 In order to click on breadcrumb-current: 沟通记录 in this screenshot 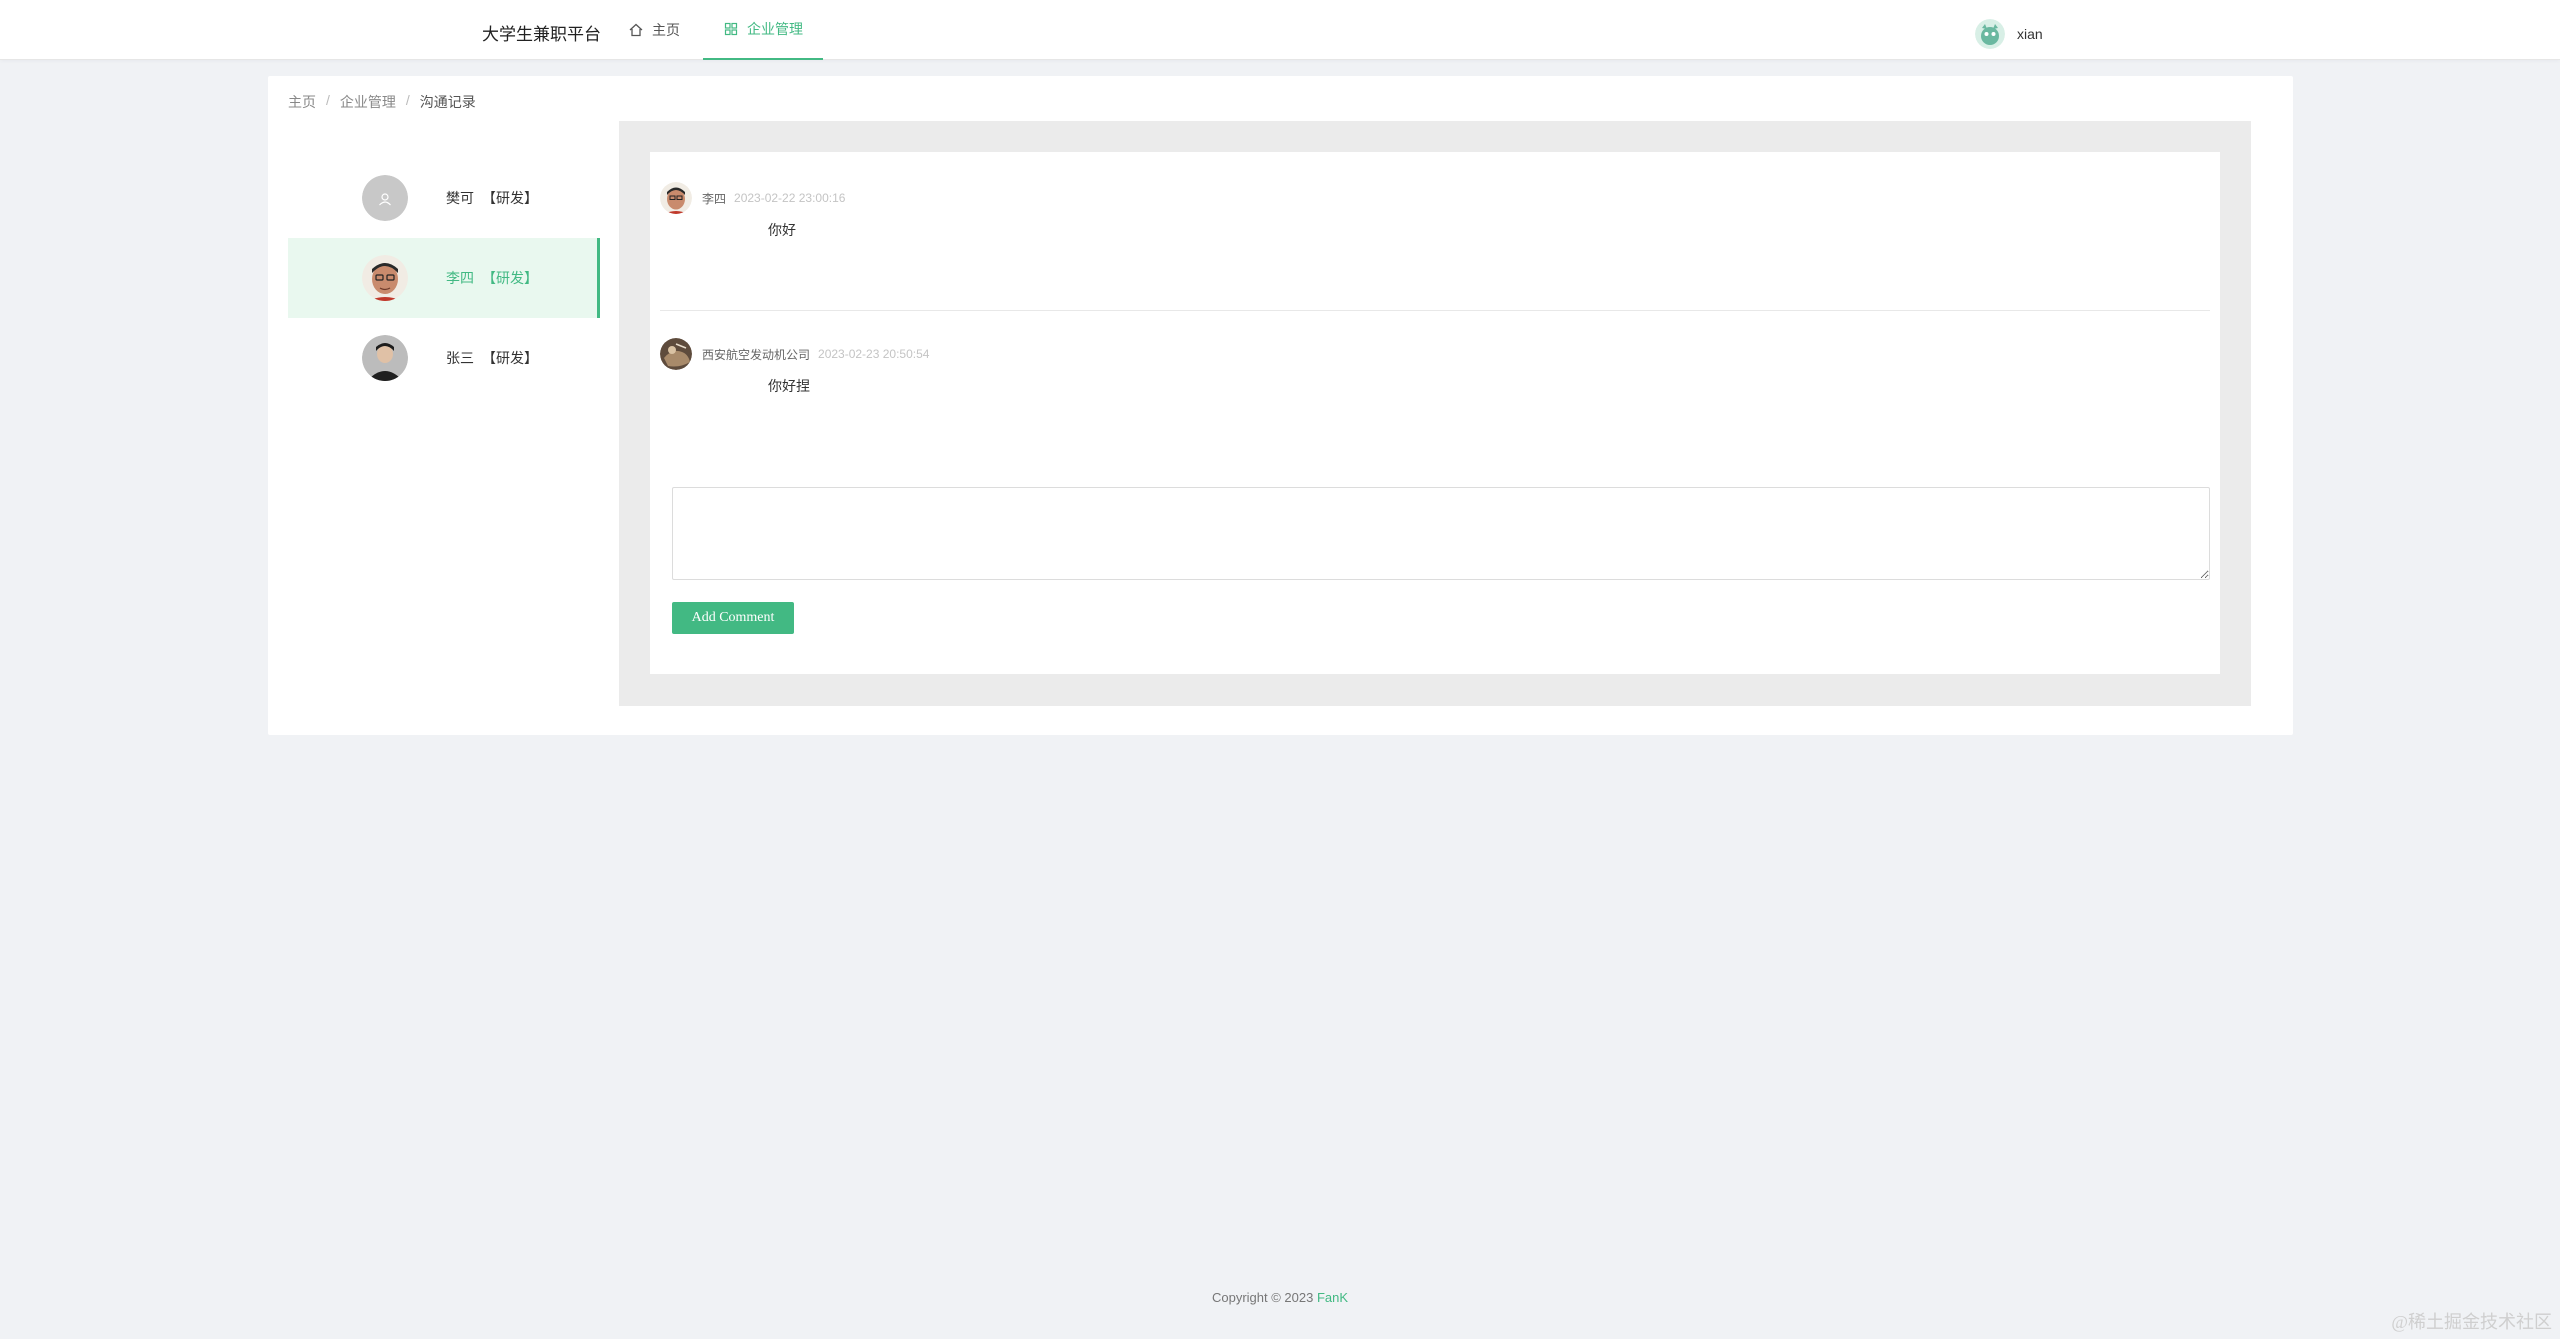, I will do `click(447, 102)`.